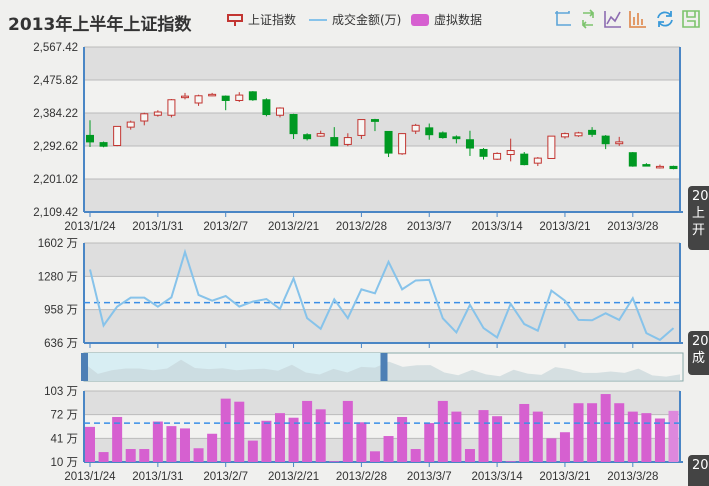  What do you see at coordinates (144, 117) in the screenshot?
I see `candle-2013/1/30` at bounding box center [144, 117].